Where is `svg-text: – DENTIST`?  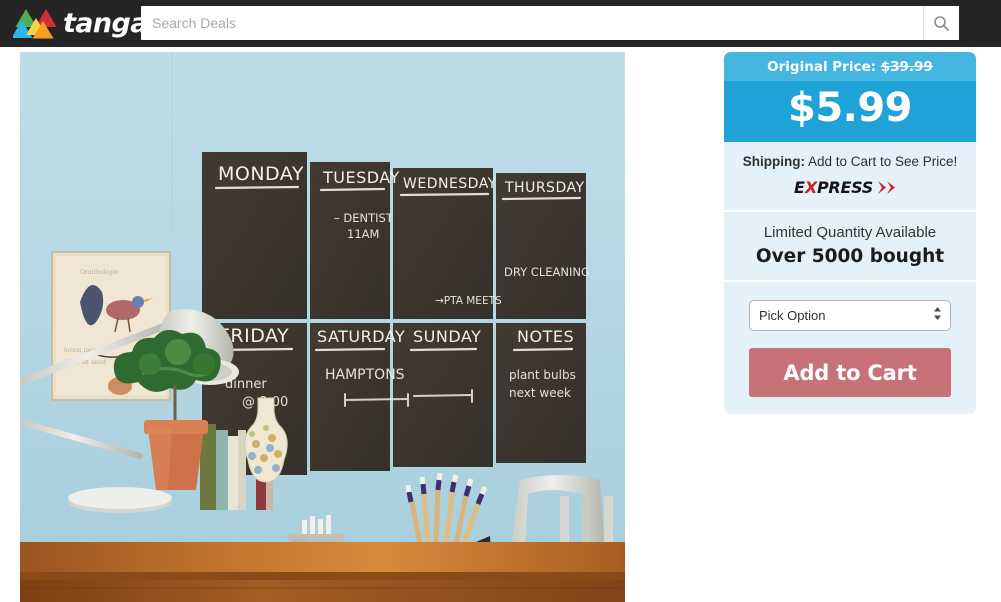
svg-text: – DENTIST is located at coordinates (364, 218).